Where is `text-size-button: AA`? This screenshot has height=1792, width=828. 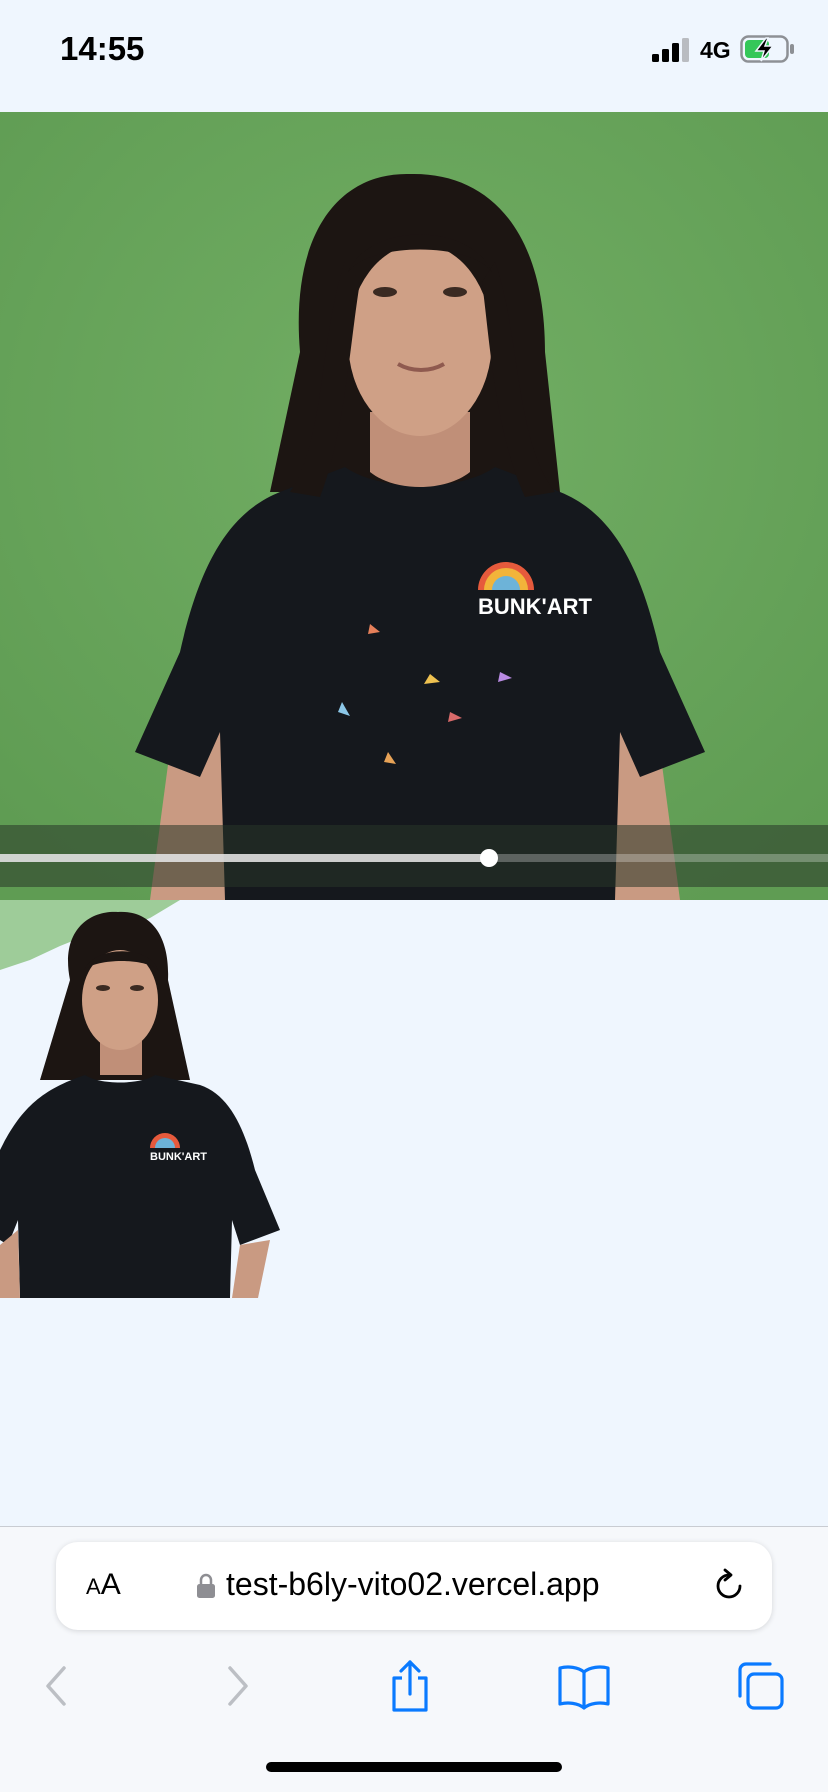
text-size-button: AA is located at coordinates (103, 1585).